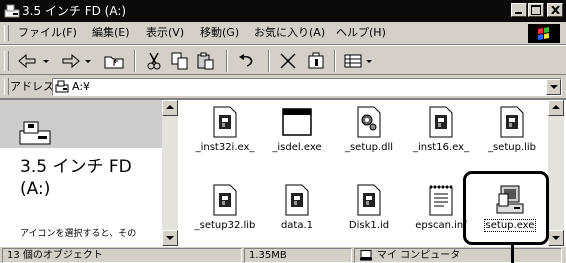 The height and width of the screenshot is (263, 566). What do you see at coordinates (219, 33) in the screenshot?
I see `menu-go: 移動(G)` at bounding box center [219, 33].